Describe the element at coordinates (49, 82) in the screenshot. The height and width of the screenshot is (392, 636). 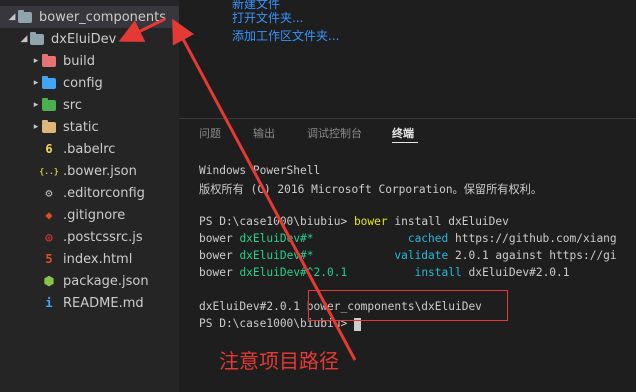
I see `config-folder-icon` at that location.